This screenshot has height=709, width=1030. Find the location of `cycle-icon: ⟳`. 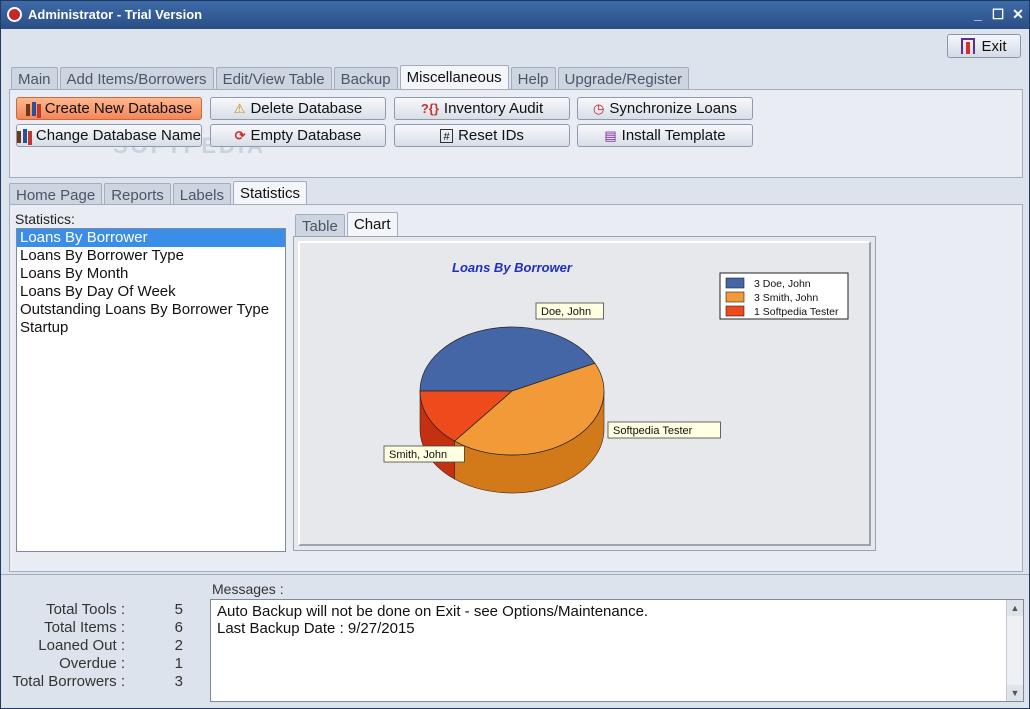

cycle-icon: ⟳ is located at coordinates (240, 135).